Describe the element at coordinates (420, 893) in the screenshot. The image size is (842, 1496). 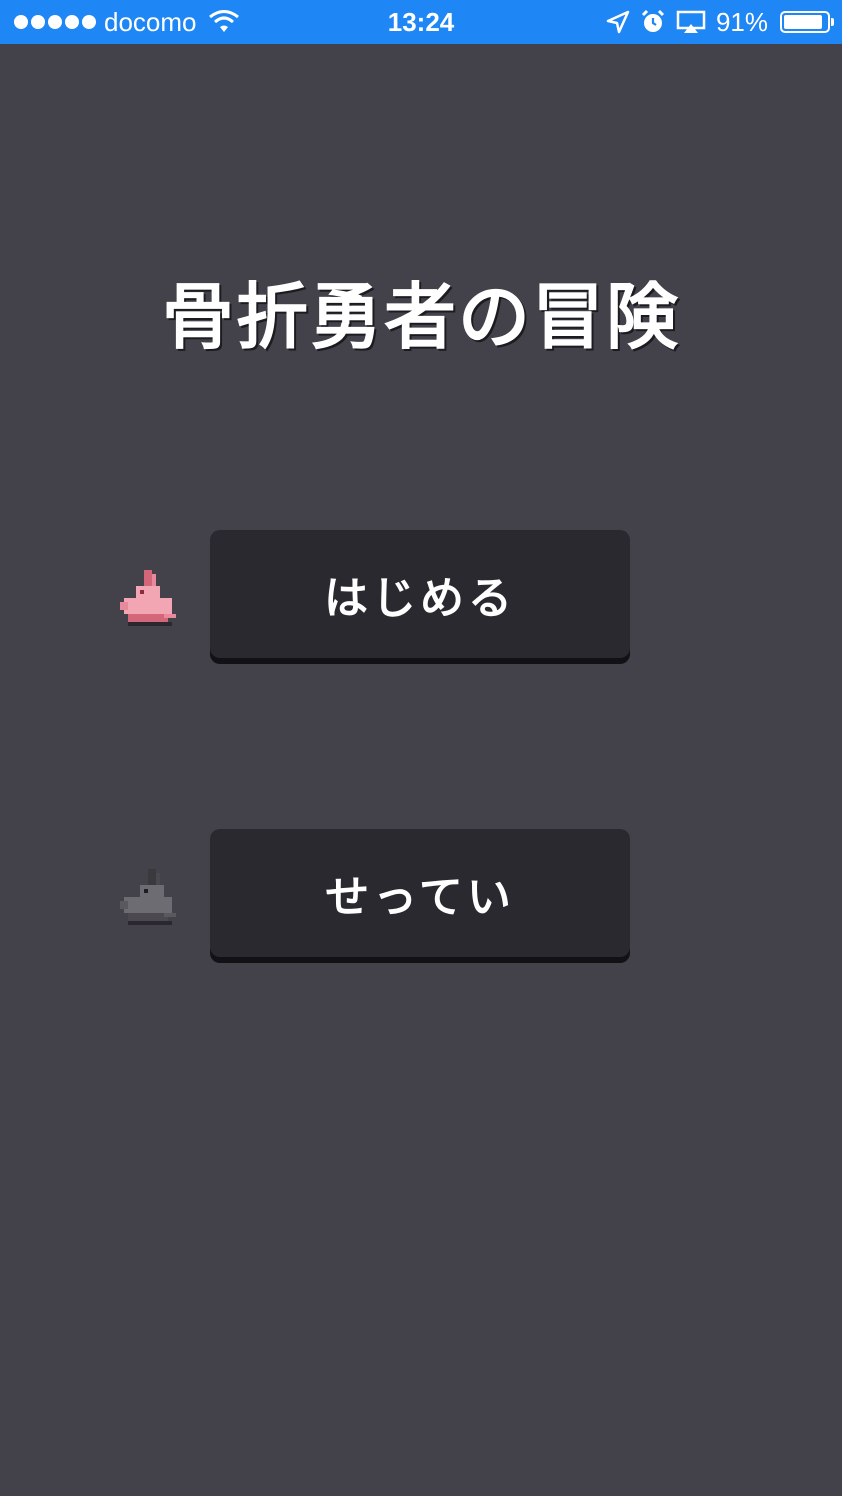
I see `settings-button: せってい` at that location.